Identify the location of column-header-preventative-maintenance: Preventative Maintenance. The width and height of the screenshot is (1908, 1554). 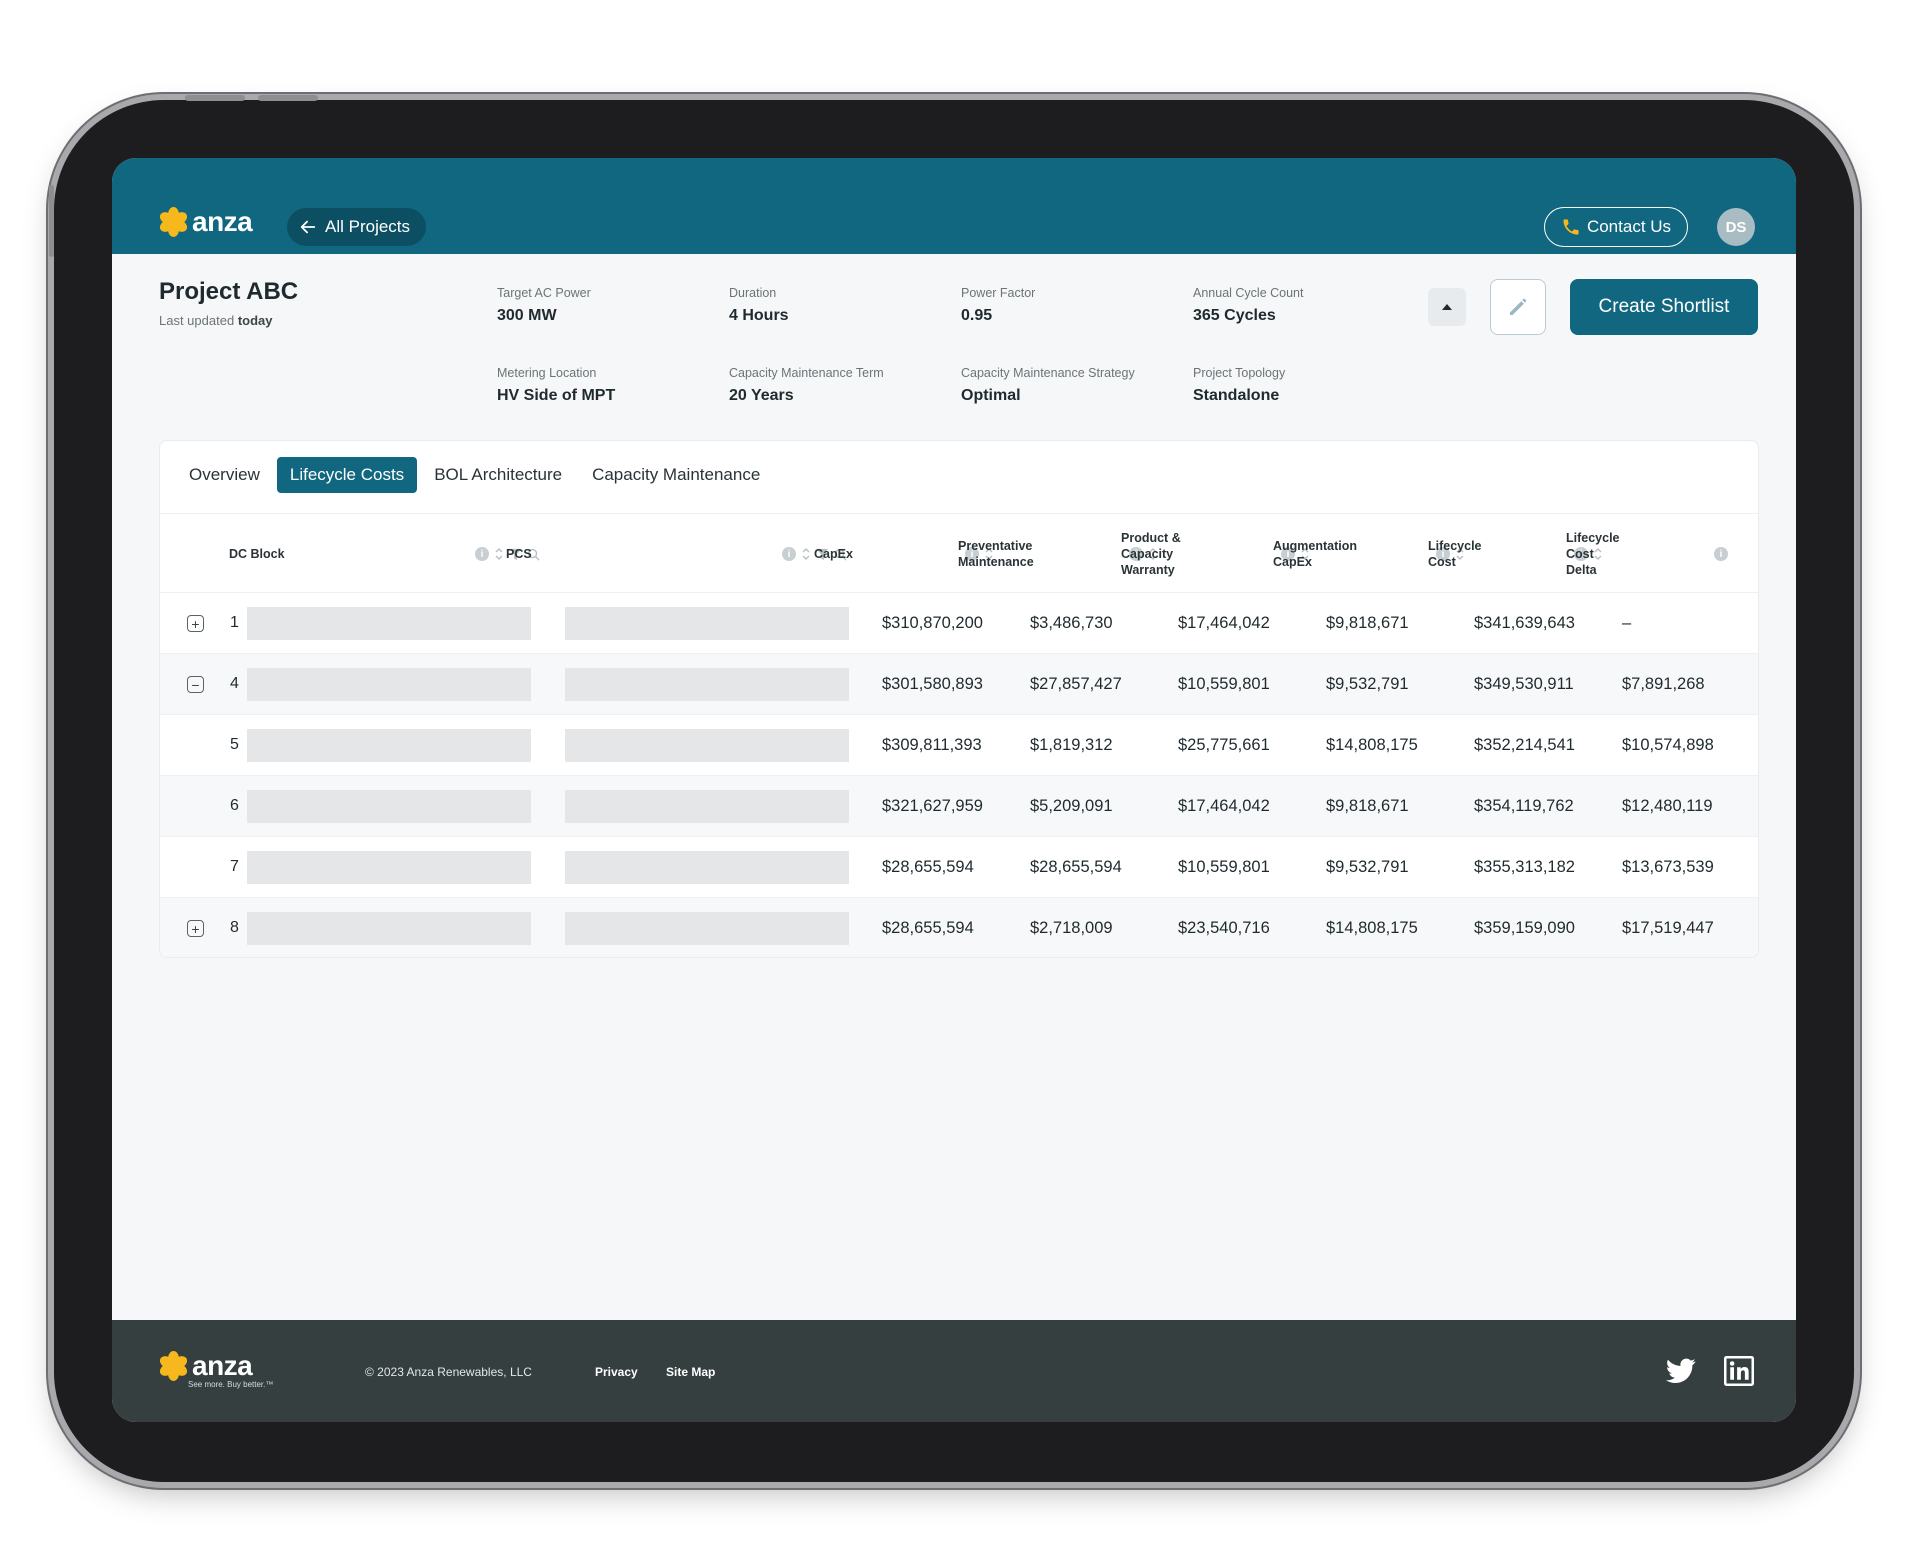
(996, 554).